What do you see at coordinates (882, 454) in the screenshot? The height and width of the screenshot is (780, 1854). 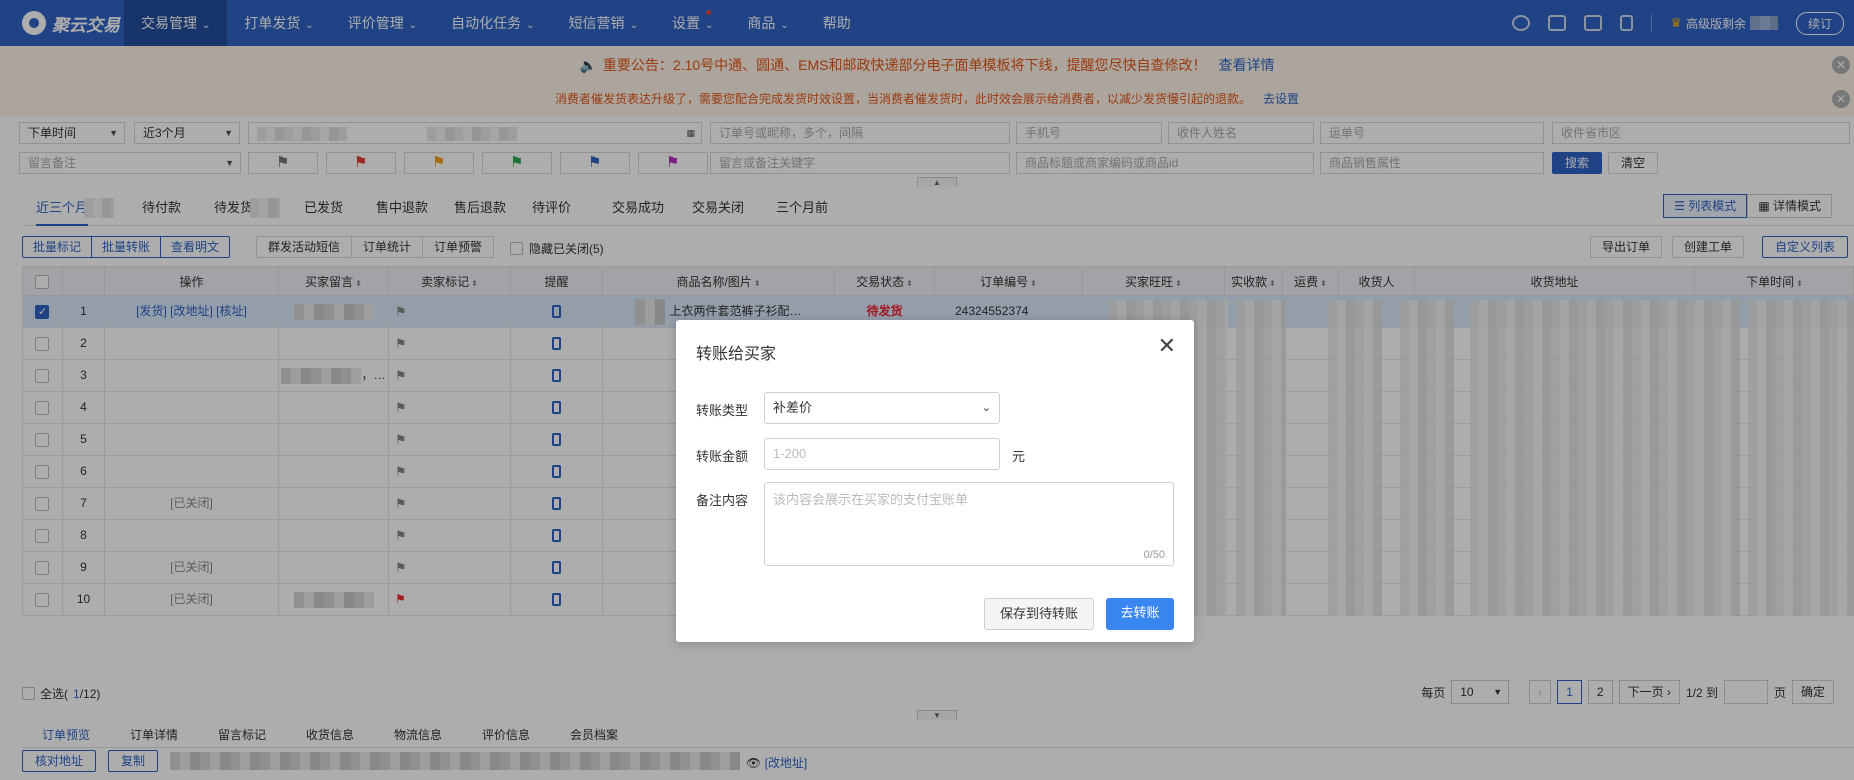 I see `transfer-amount-input: 1-200` at bounding box center [882, 454].